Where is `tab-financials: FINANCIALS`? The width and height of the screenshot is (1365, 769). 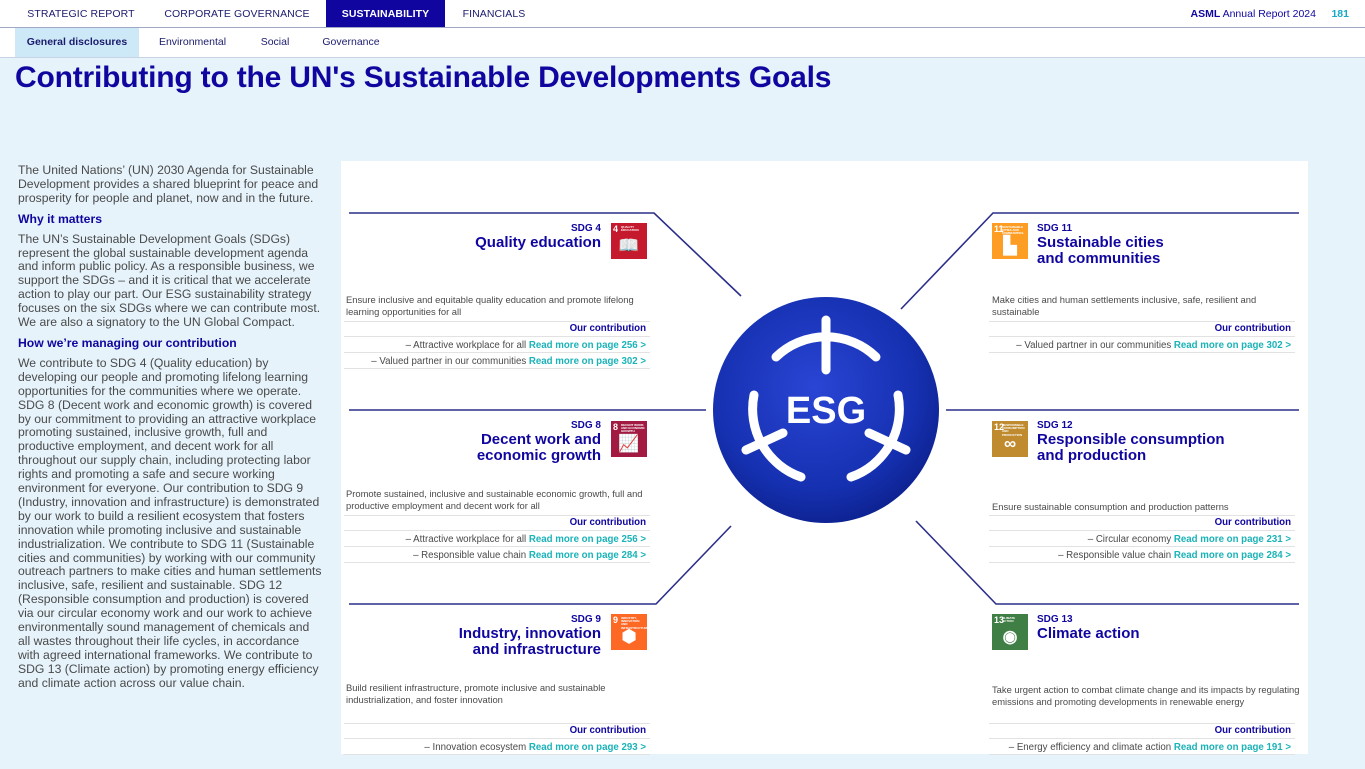
tab-financials: FINANCIALS is located at coordinates (494, 13).